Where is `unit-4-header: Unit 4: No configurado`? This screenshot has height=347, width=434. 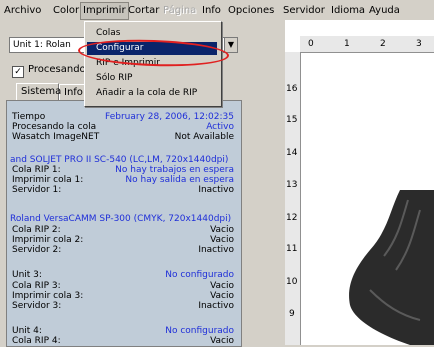 unit-4-header: Unit 4: No configurado is located at coordinates (123, 331).